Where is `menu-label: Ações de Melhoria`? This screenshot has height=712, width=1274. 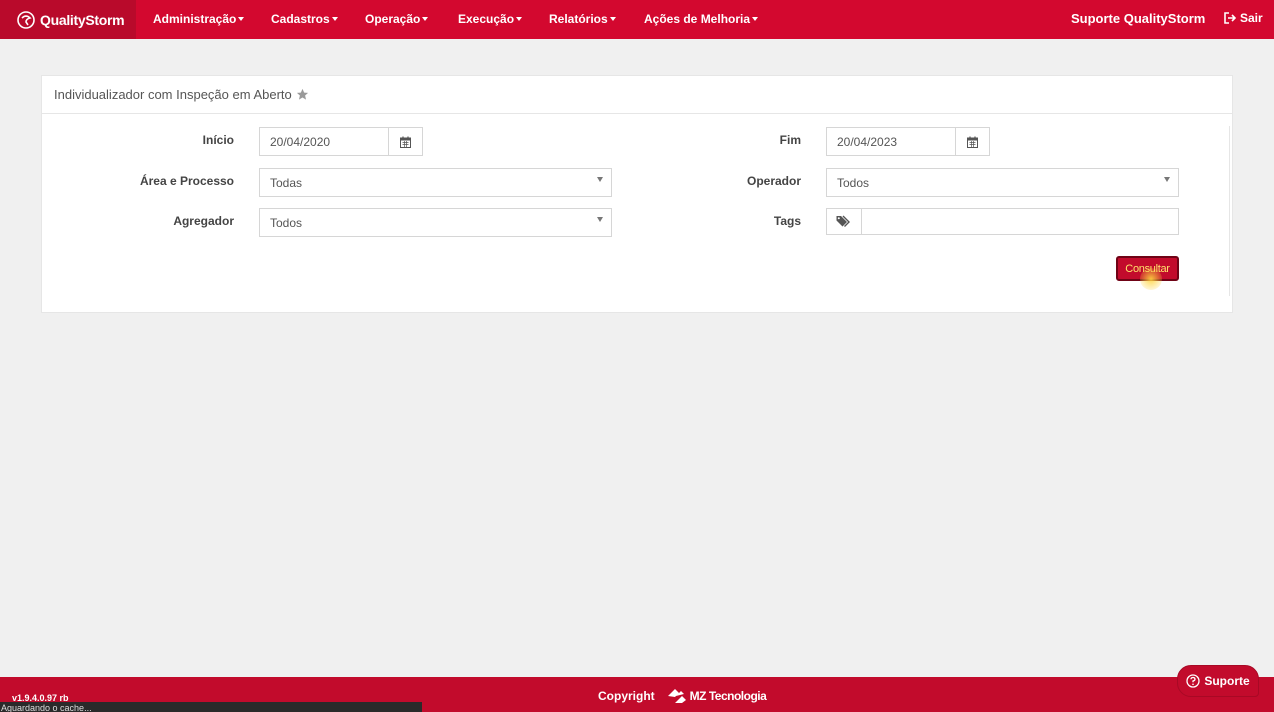
menu-label: Ações de Melhoria is located at coordinates (697, 19).